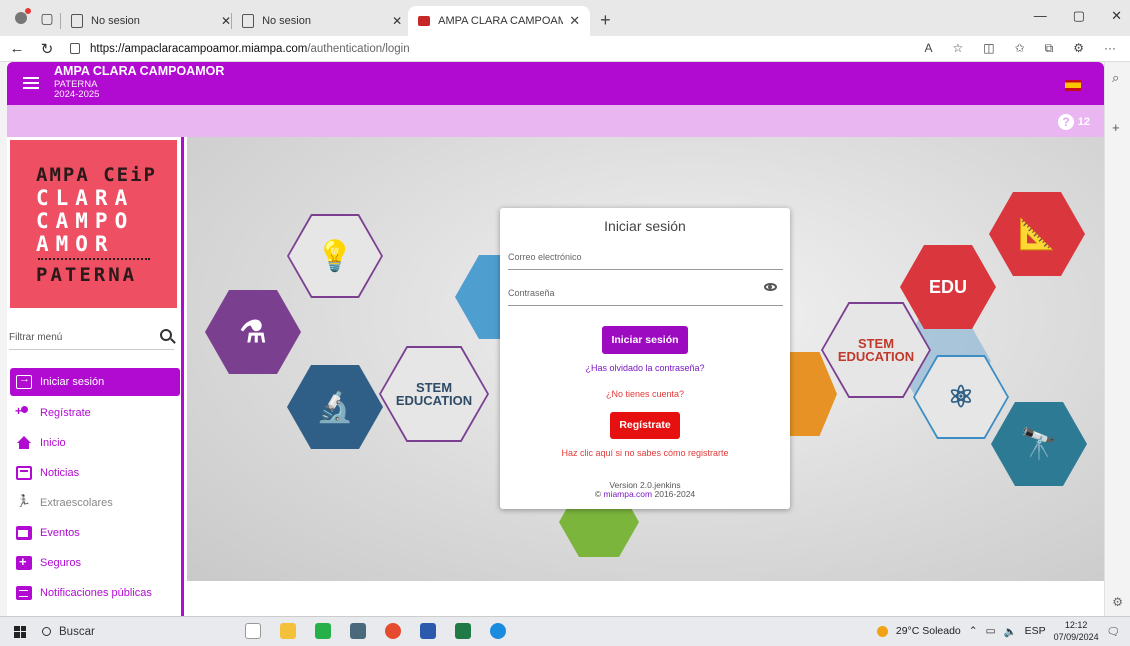 The height and width of the screenshot is (646, 1130). I want to click on app-title: AMPA CLARA CAMPOAMOR, so click(139, 71).